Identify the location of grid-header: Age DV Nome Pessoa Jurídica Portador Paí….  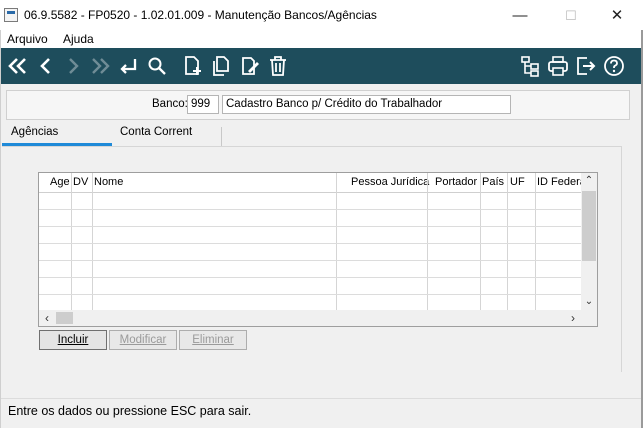
(310, 183).